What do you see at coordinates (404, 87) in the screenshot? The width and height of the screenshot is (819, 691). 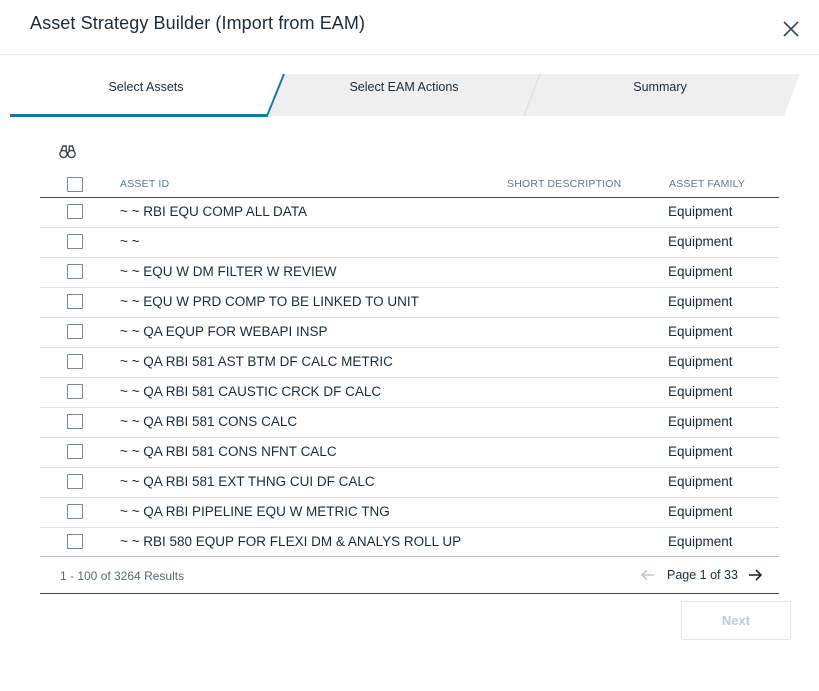 I see `step-select-eam-actions: Select EAM Actions` at bounding box center [404, 87].